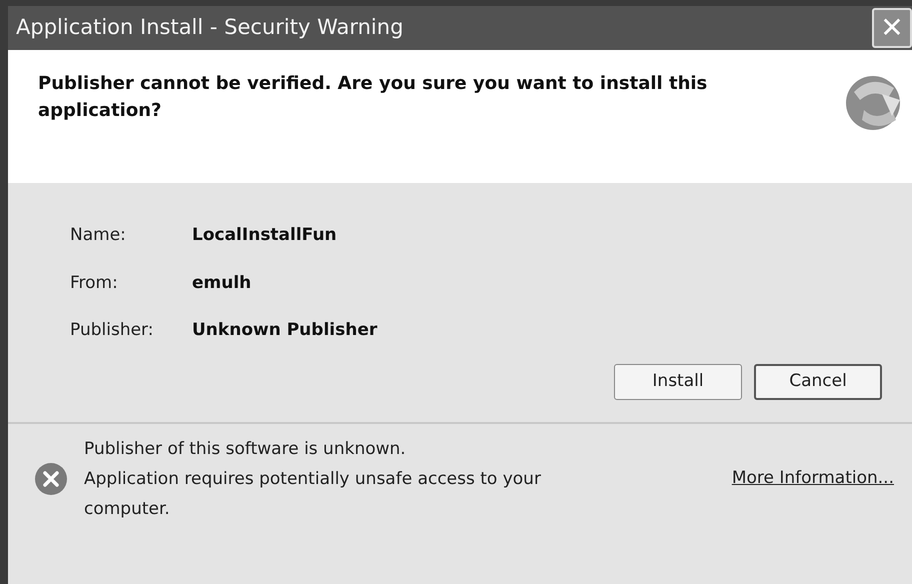 The height and width of the screenshot is (584, 912). What do you see at coordinates (264, 235) in the screenshot?
I see `field-value: LocalInstallFun` at bounding box center [264, 235].